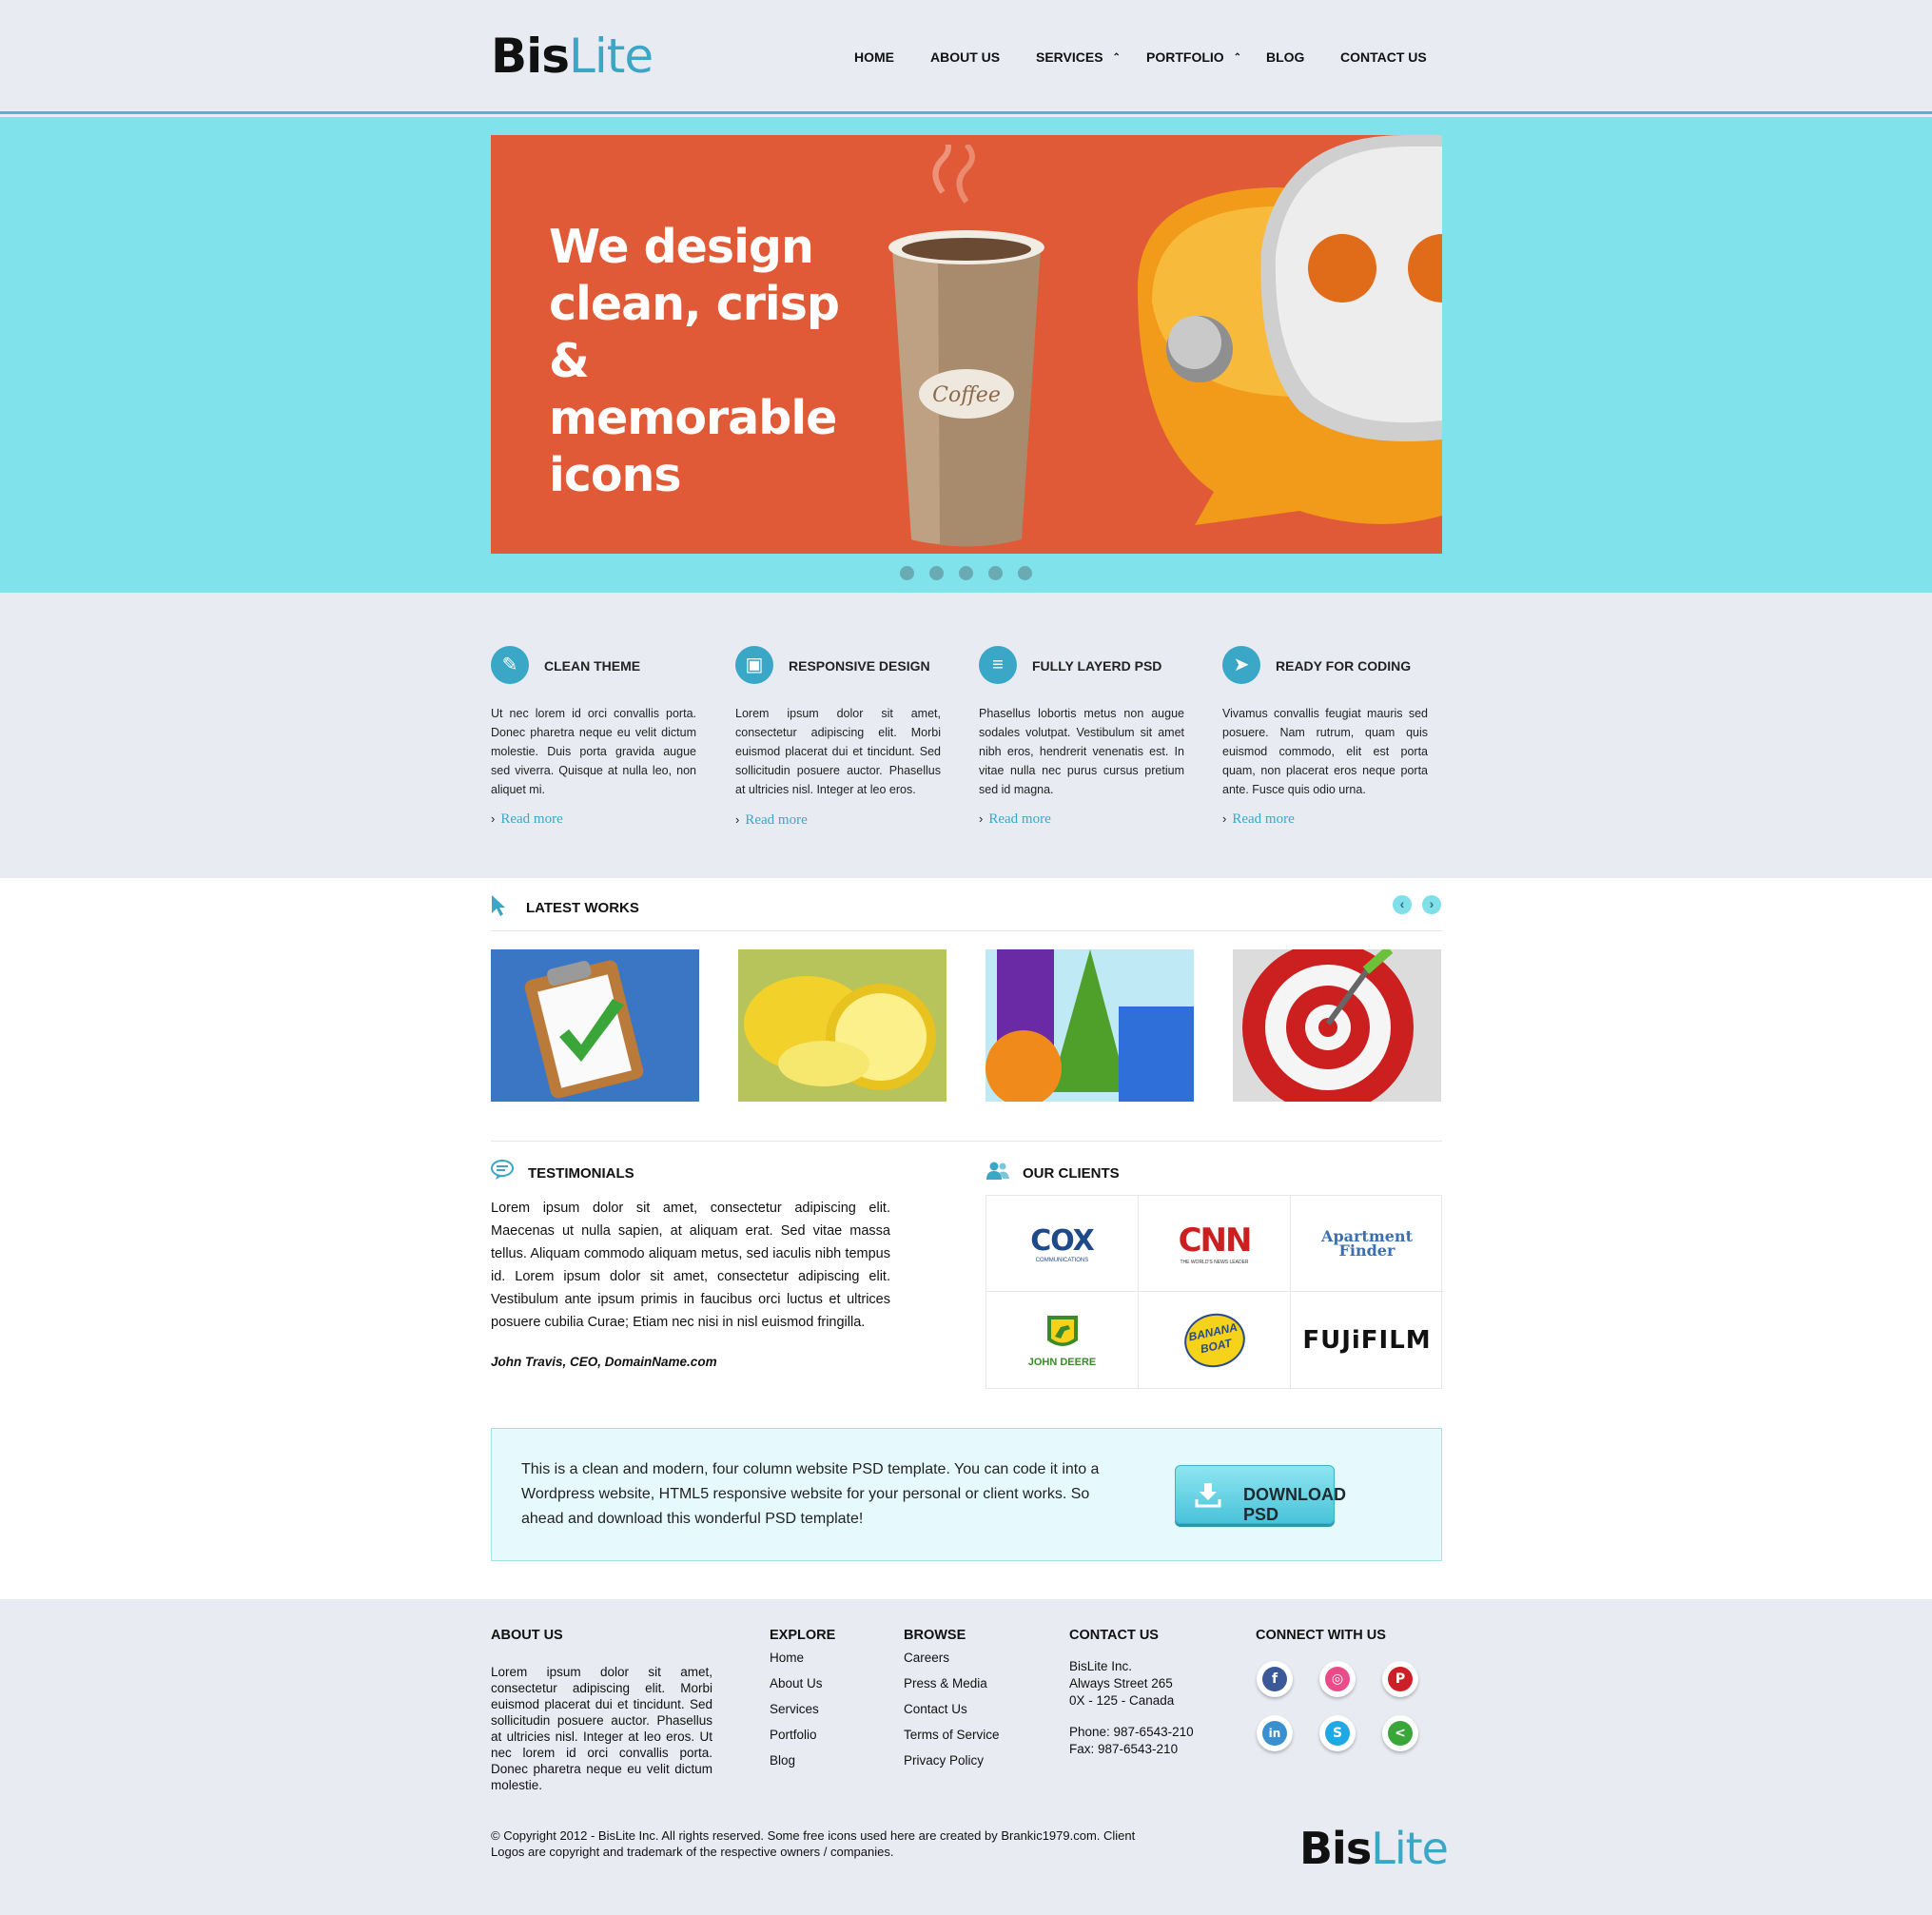 This screenshot has height=1915, width=1932. Describe the element at coordinates (787, 1658) in the screenshot. I see `footer-link-home: Home` at that location.